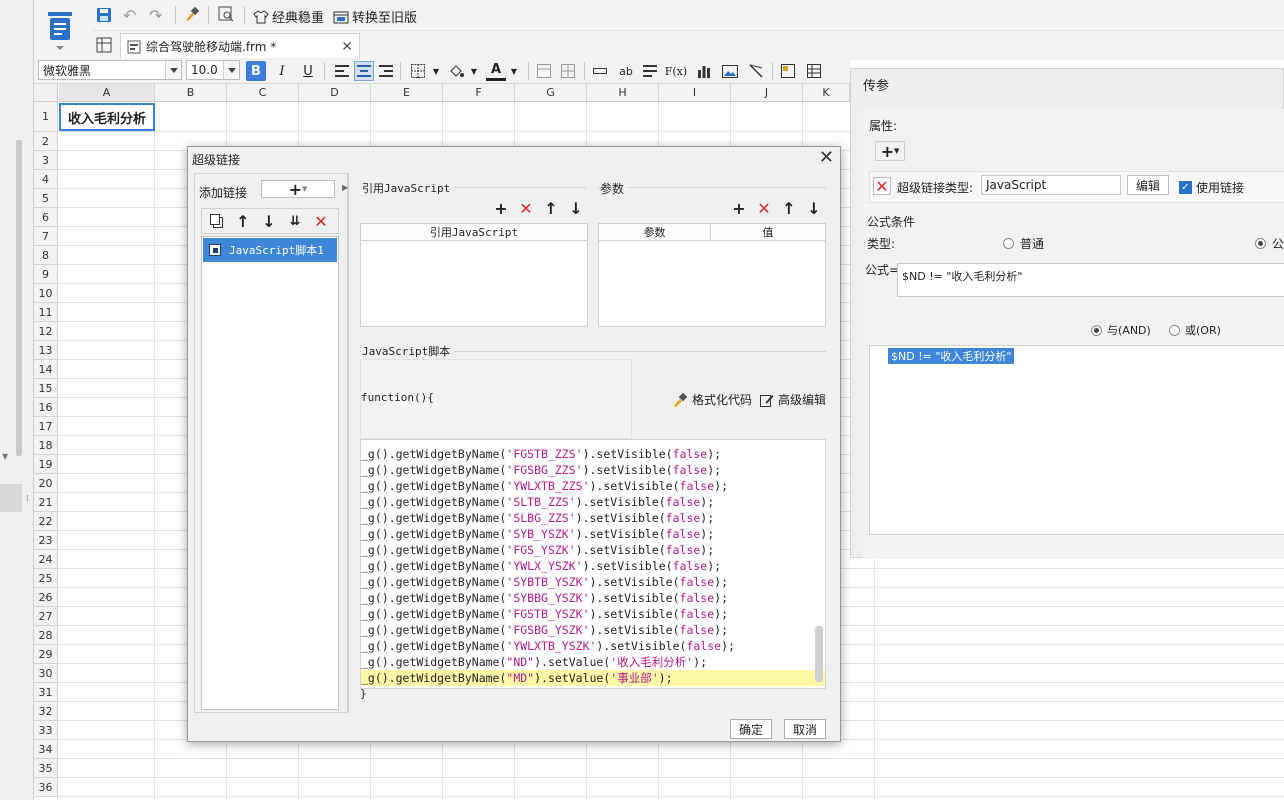  Describe the element at coordinates (1051, 185) in the screenshot. I see `link-type-field: JavaScript` at that location.